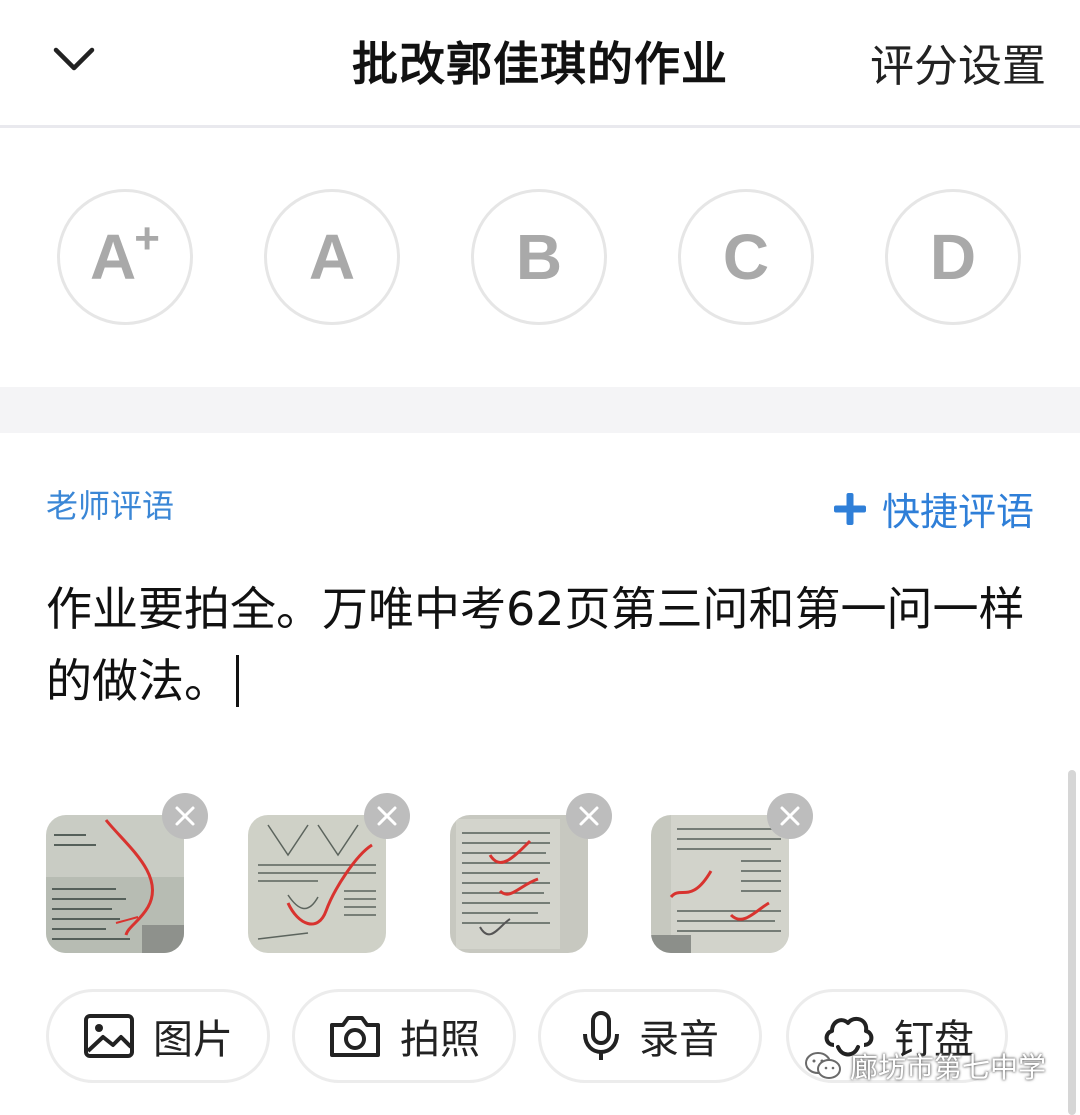 This screenshot has width=1080, height=1115. I want to click on wechat-icon, so click(822, 1065).